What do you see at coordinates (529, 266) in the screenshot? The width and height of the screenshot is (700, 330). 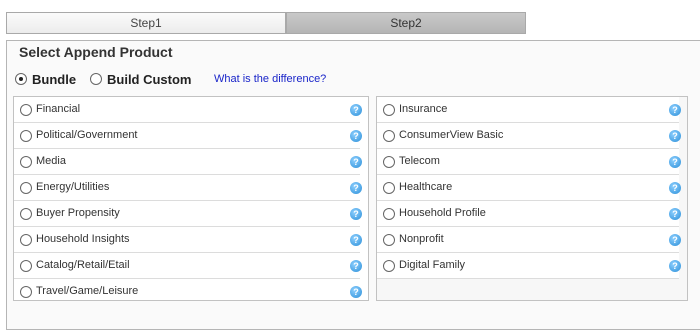 I see `list-item: Digital Family?` at bounding box center [529, 266].